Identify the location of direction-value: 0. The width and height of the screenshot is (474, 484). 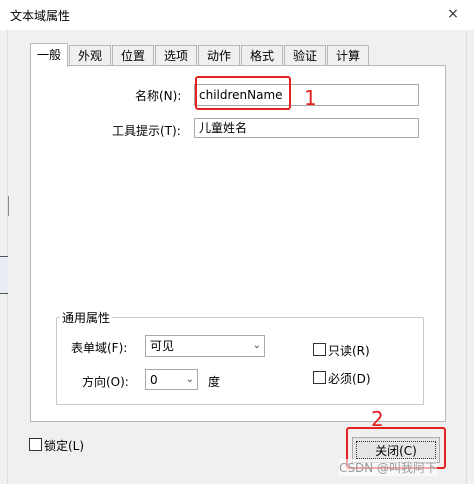
(154, 380).